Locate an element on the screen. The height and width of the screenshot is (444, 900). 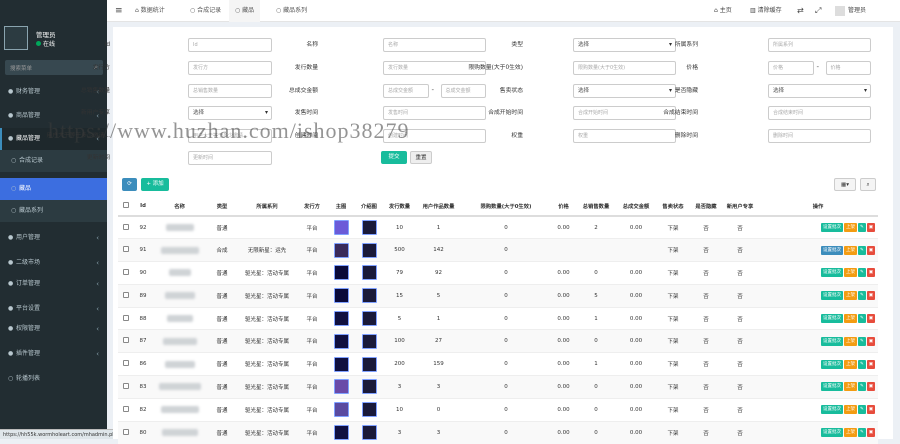
add-button: + 添加 is located at coordinates (155, 184).